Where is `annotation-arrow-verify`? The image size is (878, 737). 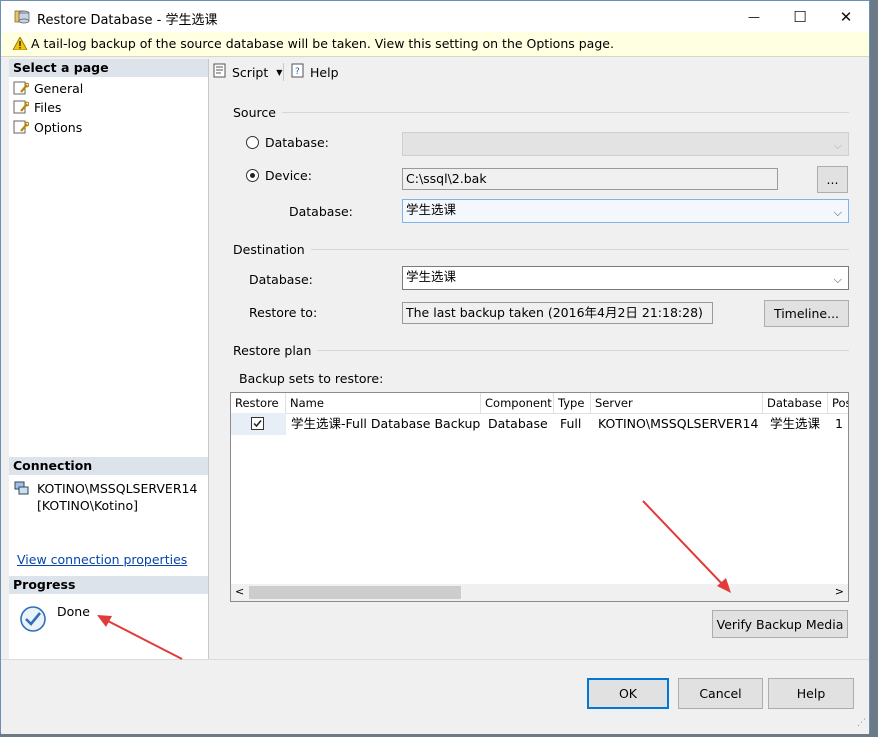
annotation-arrow-verify is located at coordinates (686, 546).